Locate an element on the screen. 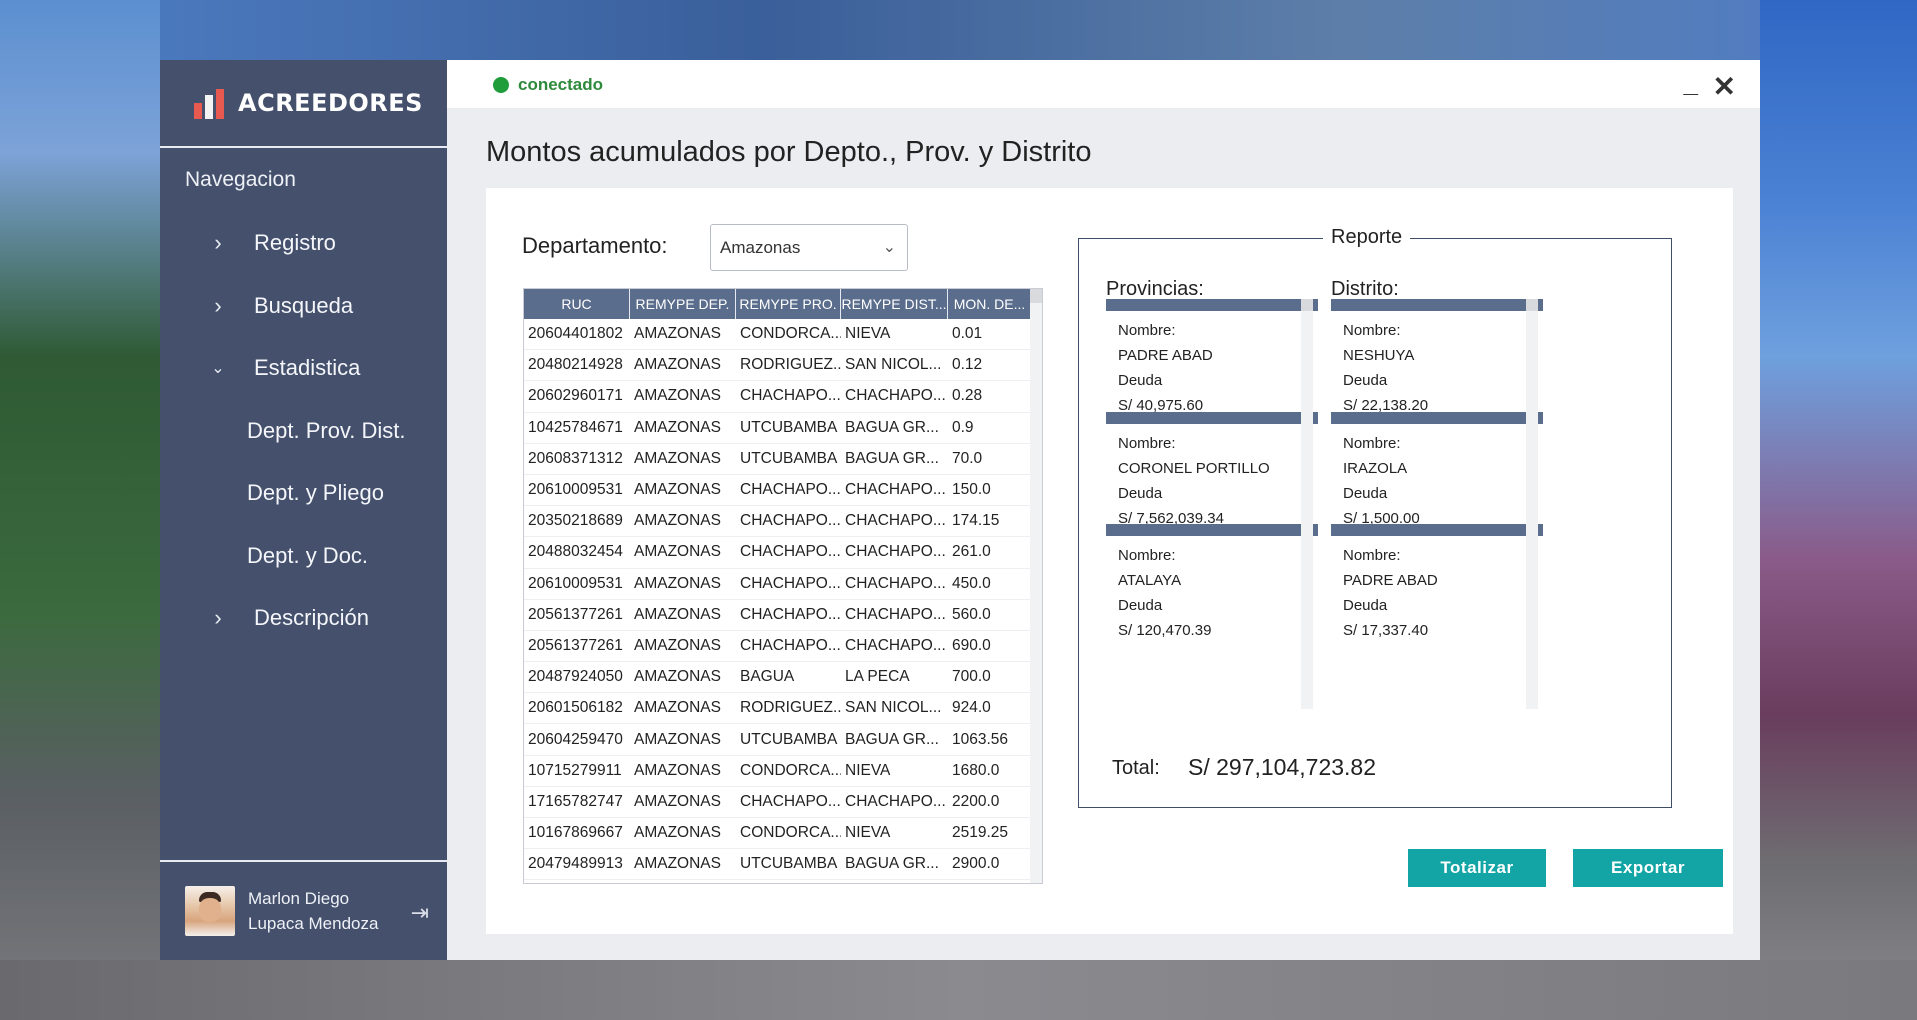 Image resolution: width=1917 pixels, height=1020 pixels. card-body: Nombre: IRAZOLA Deuda S/ 1,500.00 is located at coordinates (1437, 481).